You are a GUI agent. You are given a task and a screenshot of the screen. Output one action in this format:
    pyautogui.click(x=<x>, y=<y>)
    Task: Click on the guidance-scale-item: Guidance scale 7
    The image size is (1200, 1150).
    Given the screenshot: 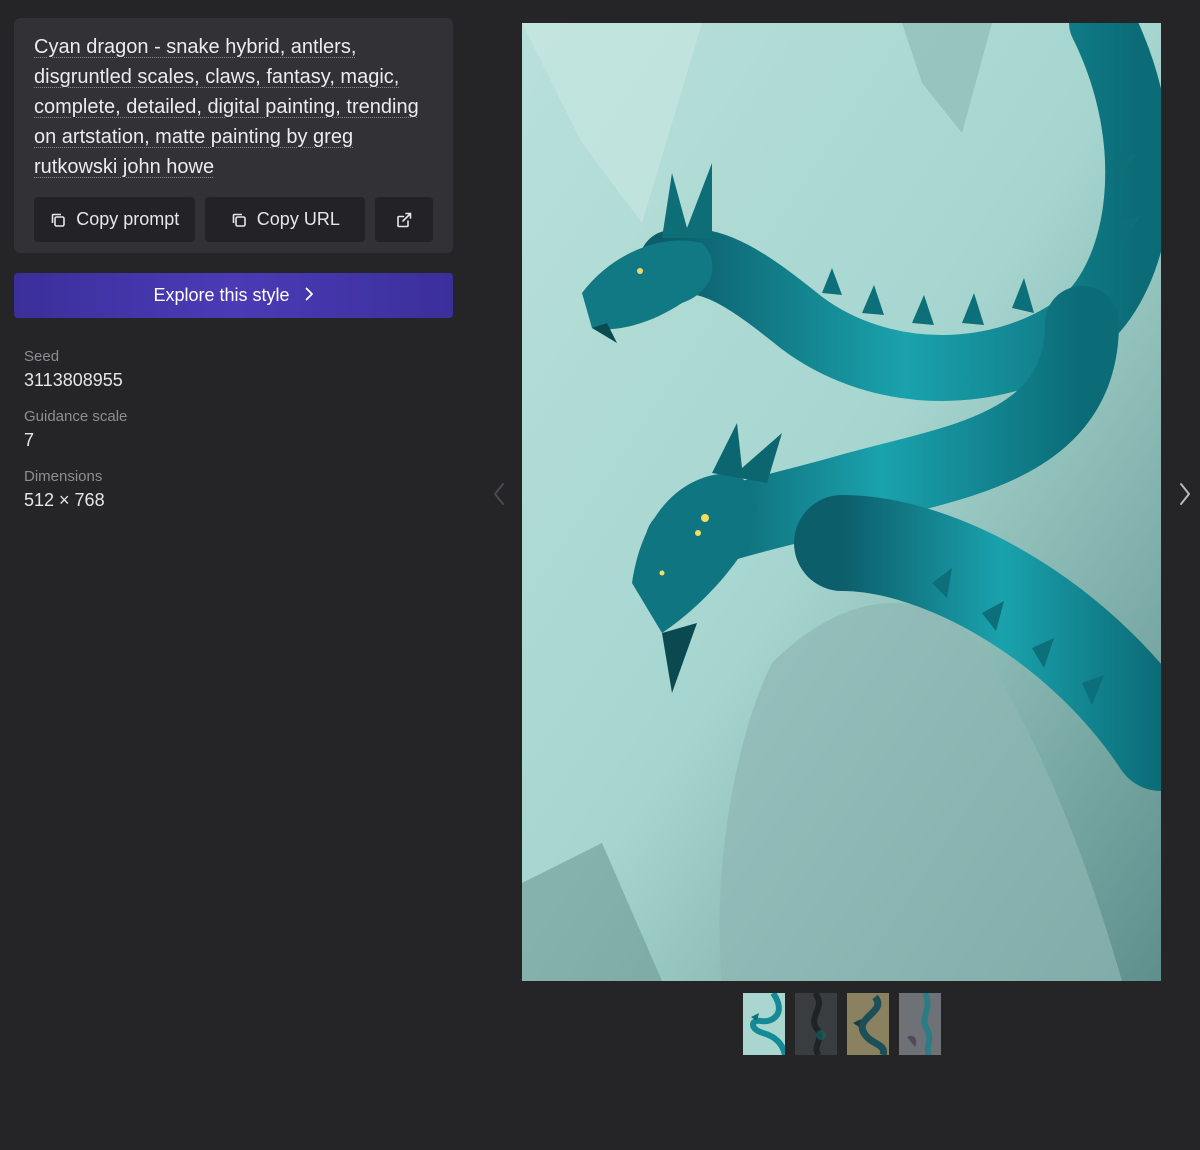 What is the action you would take?
    pyautogui.click(x=238, y=430)
    